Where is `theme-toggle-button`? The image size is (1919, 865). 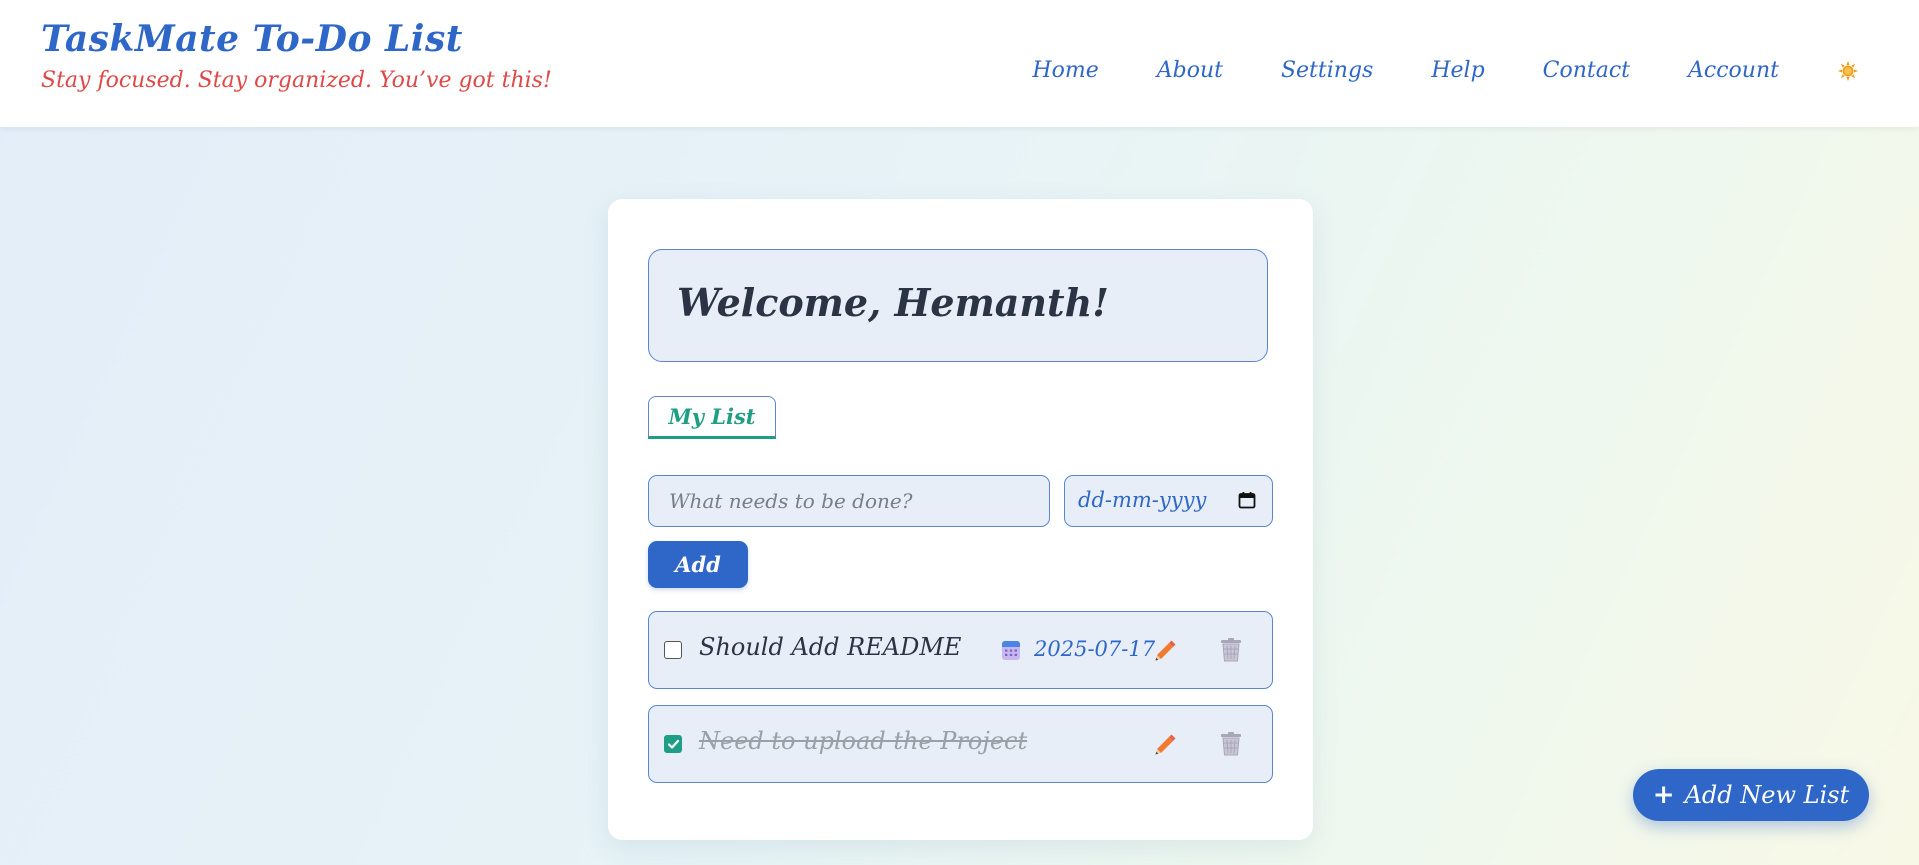
theme-toggle-button is located at coordinates (1848, 71).